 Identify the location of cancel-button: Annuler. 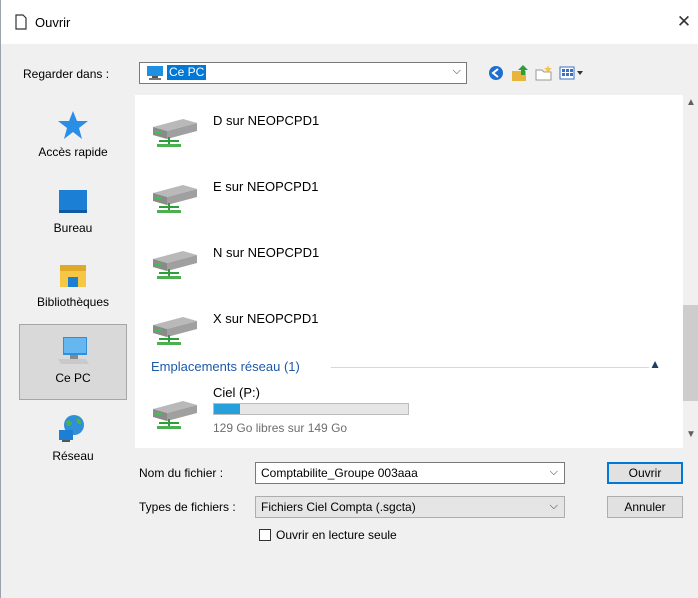
(645, 507).